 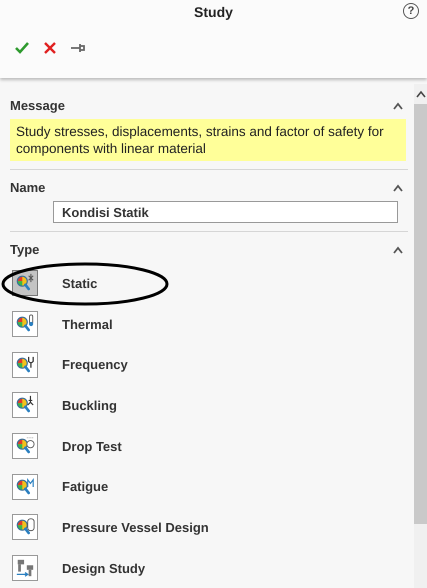 What do you see at coordinates (37, 105) in the screenshot?
I see `section-heading: Message` at bounding box center [37, 105].